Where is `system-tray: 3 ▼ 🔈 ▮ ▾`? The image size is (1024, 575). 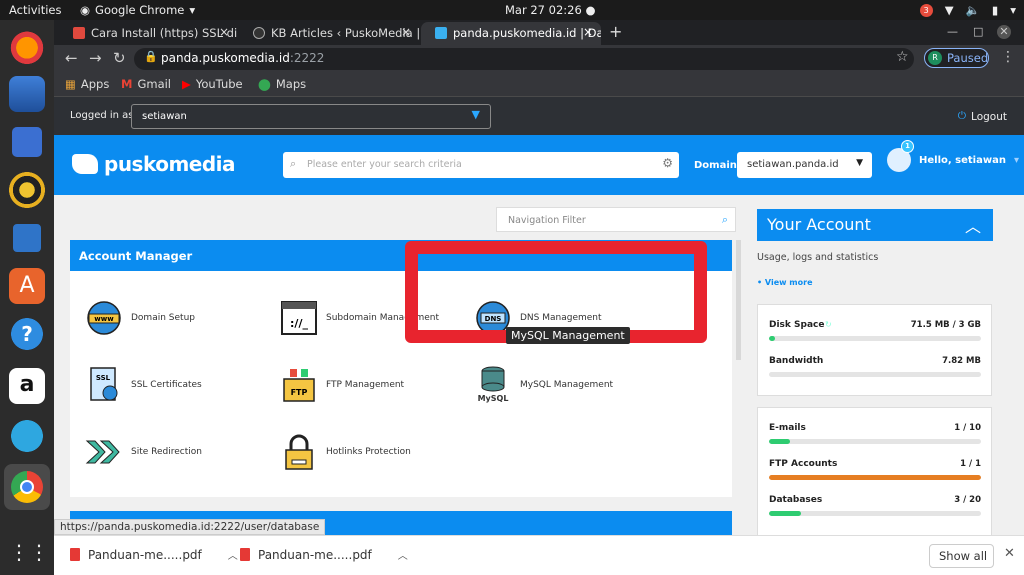
system-tray: 3 ▼ 🔈 ▮ ▾ is located at coordinates (967, 10).